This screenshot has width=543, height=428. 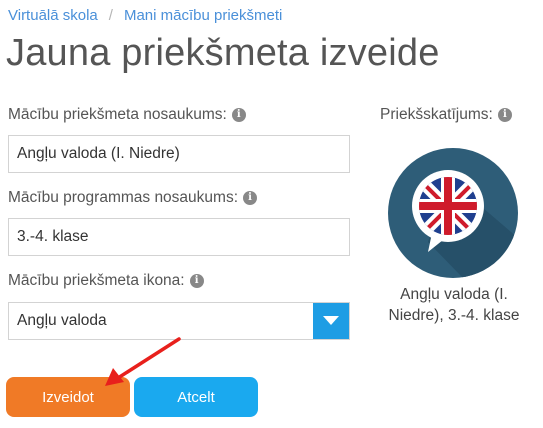 What do you see at coordinates (196, 397) in the screenshot?
I see `cancel-button: Atcelt` at bounding box center [196, 397].